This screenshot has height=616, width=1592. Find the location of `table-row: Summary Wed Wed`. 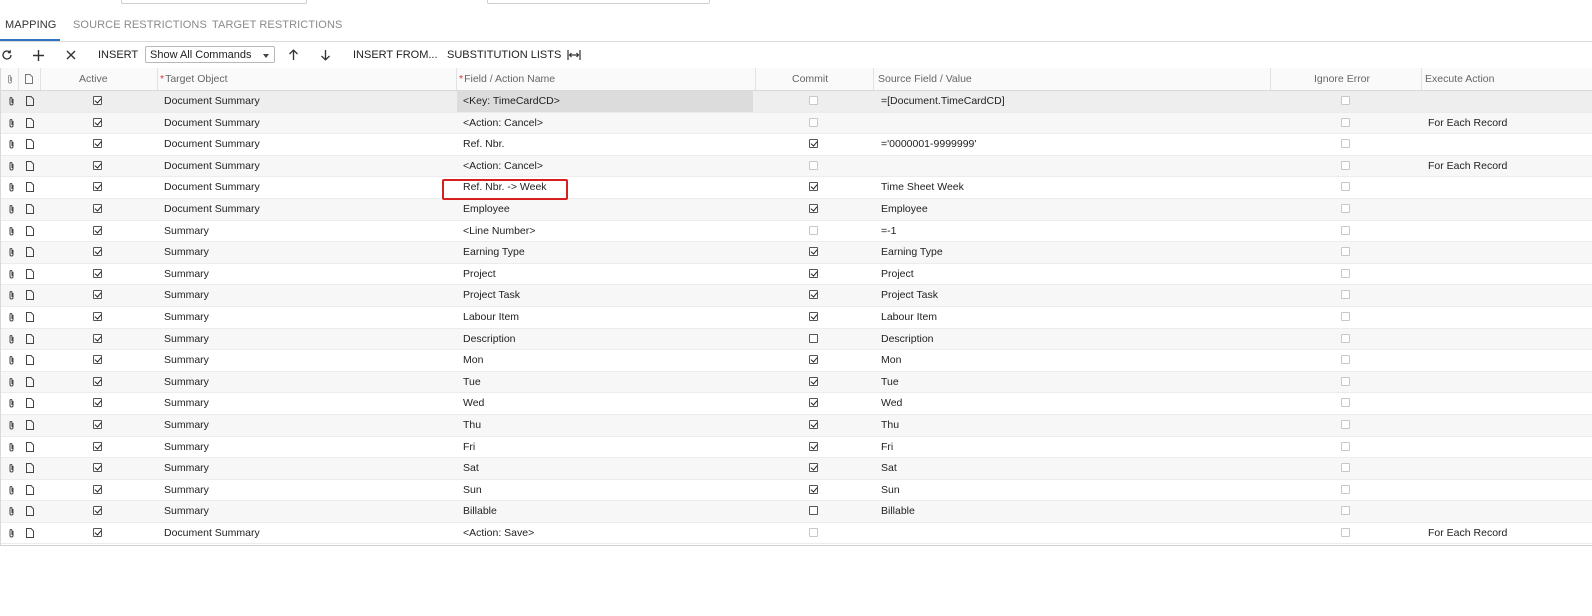

table-row: Summary Wed Wed is located at coordinates (796, 404).